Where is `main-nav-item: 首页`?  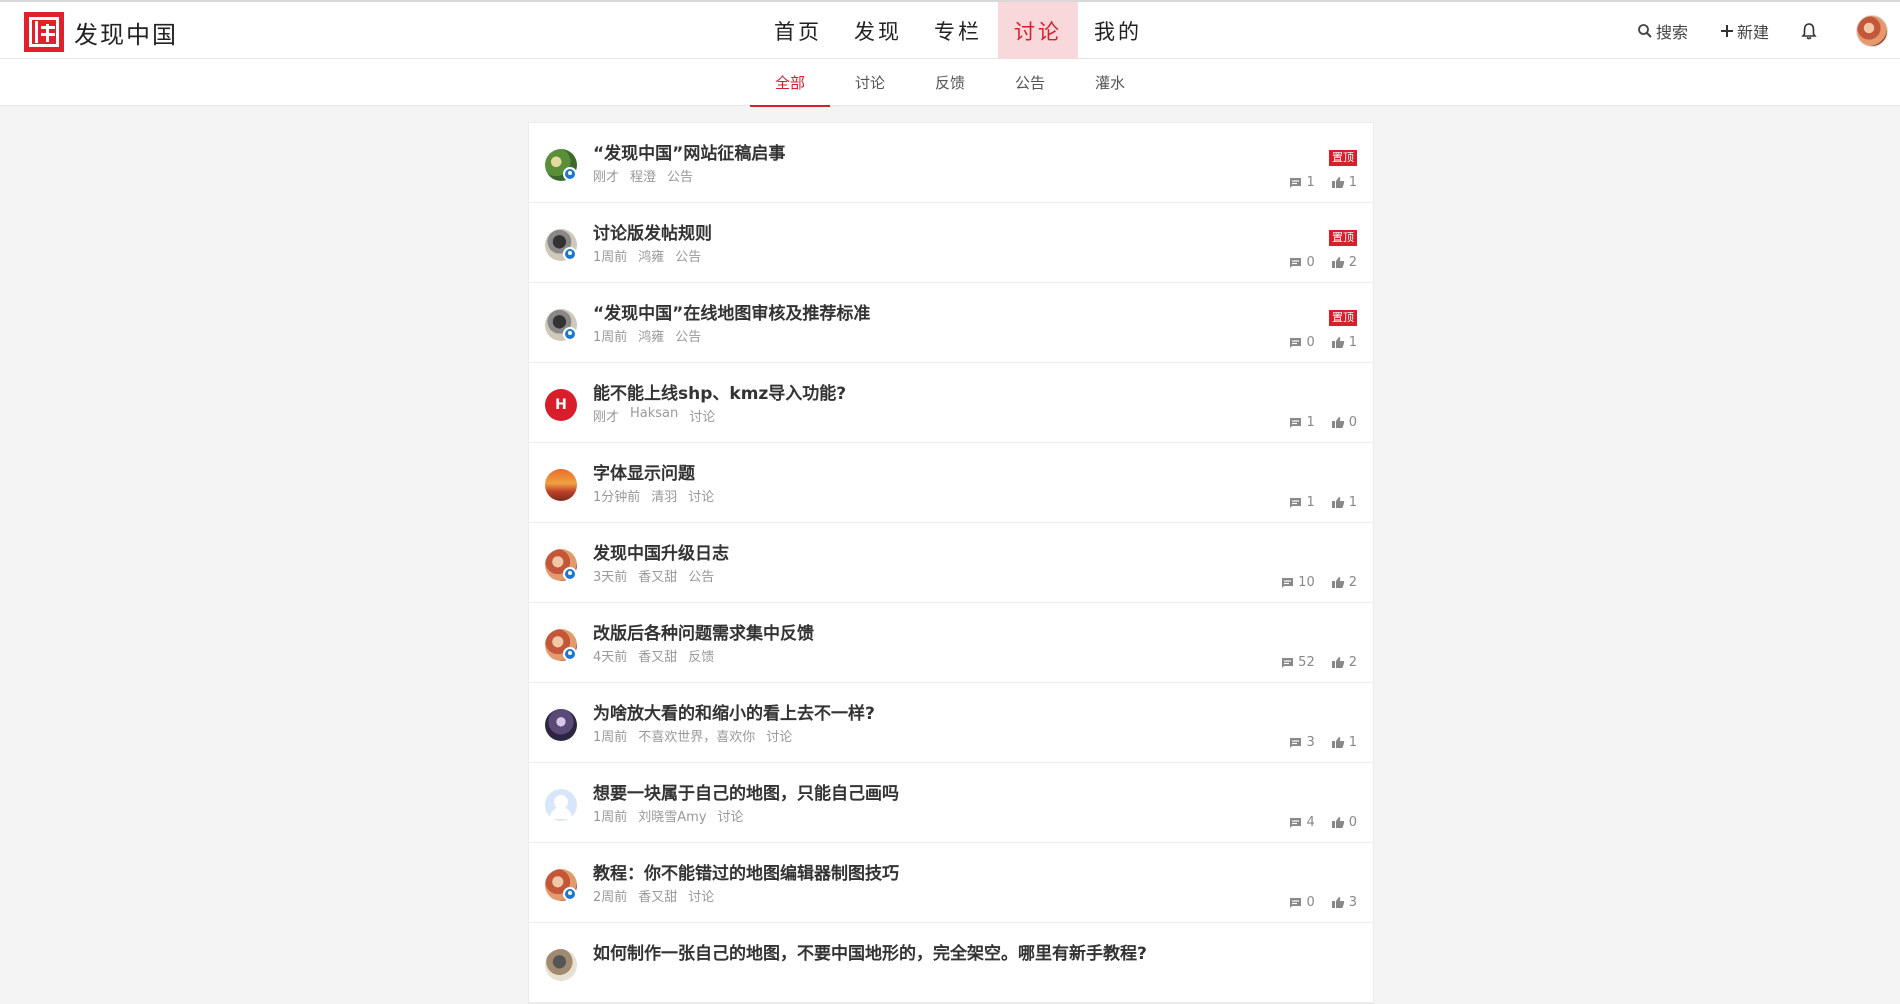 main-nav-item: 首页 is located at coordinates (798, 30).